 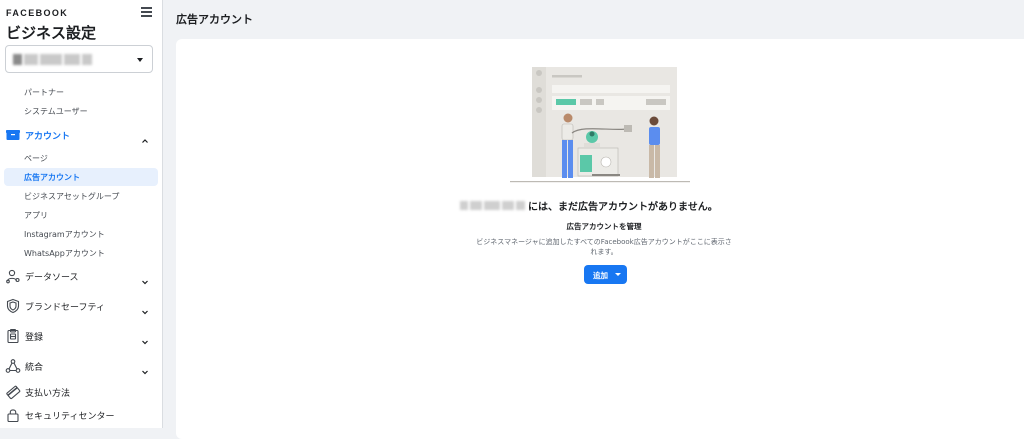 What do you see at coordinates (13, 306) in the screenshot?
I see `shield-icon` at bounding box center [13, 306].